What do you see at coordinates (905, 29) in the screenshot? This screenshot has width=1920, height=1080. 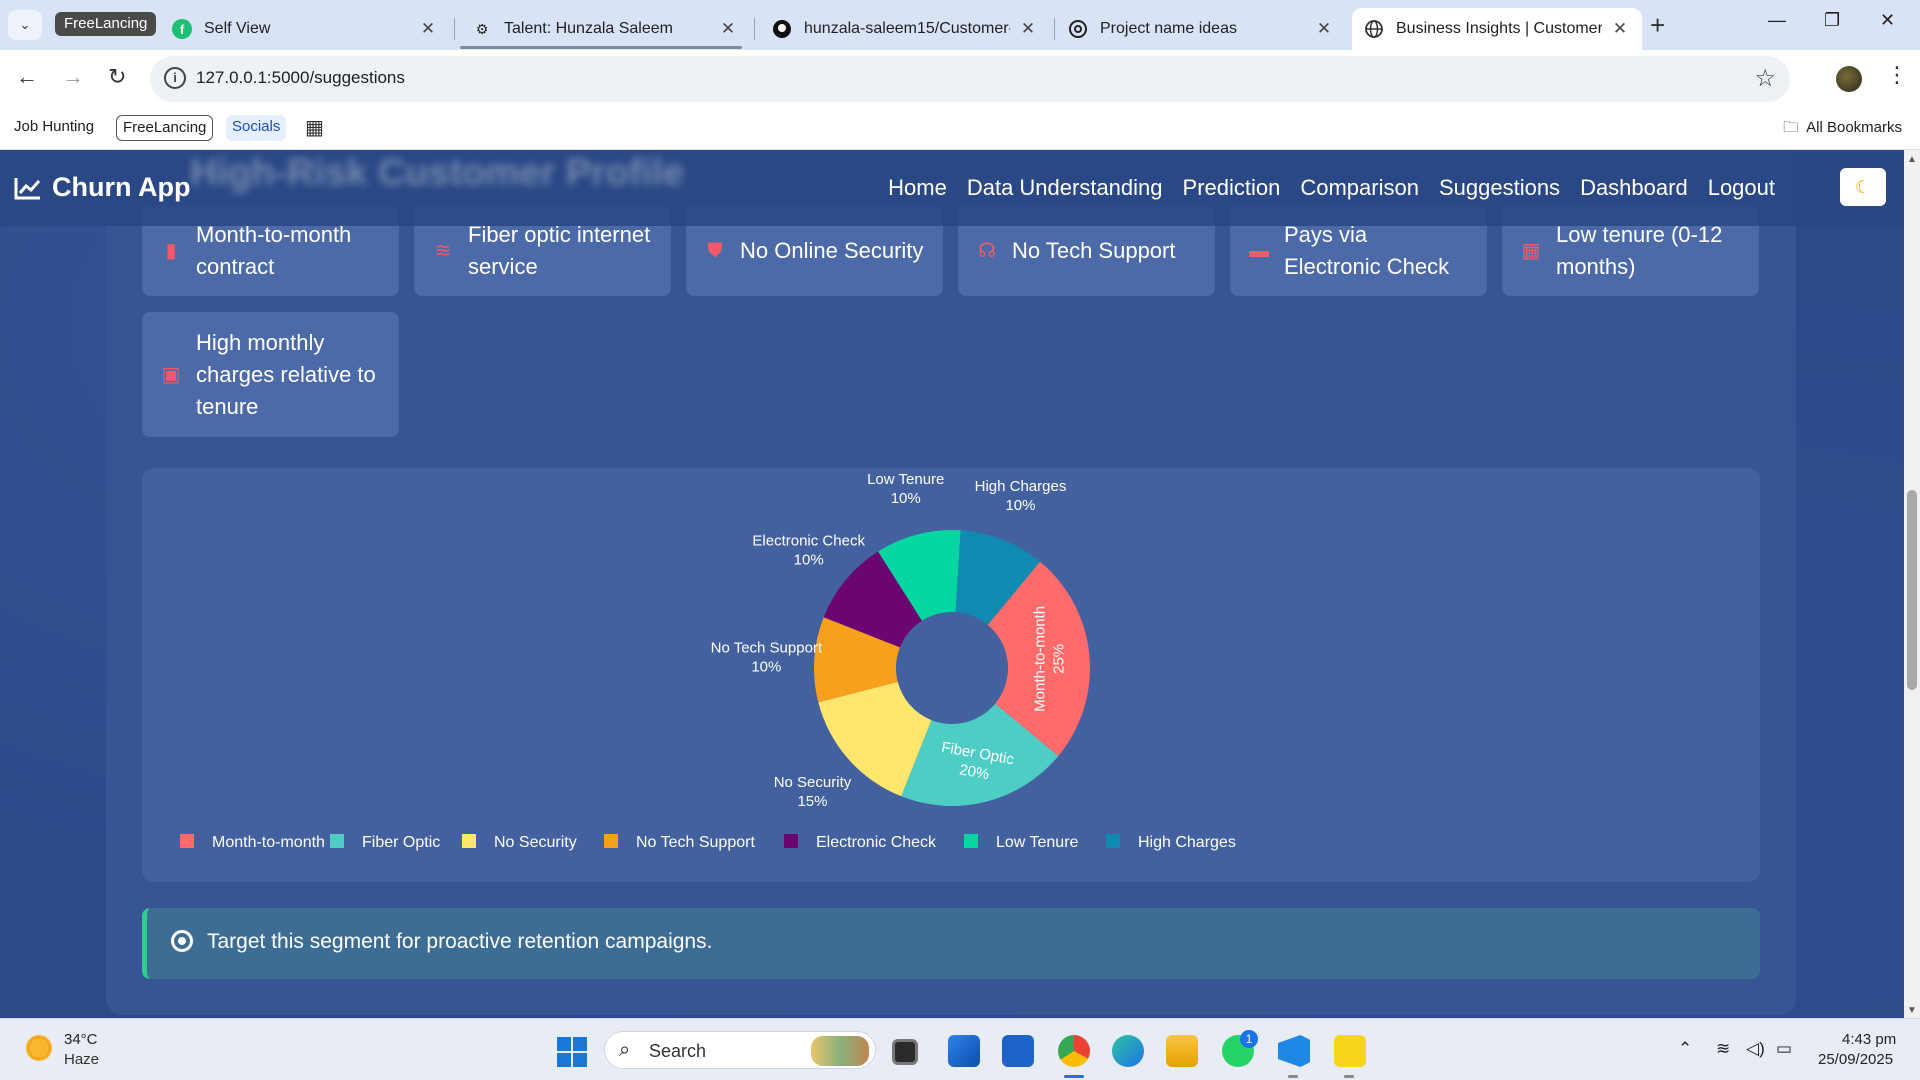 I see `tab-github: hunzala-saleem15/Customer-R ✕` at bounding box center [905, 29].